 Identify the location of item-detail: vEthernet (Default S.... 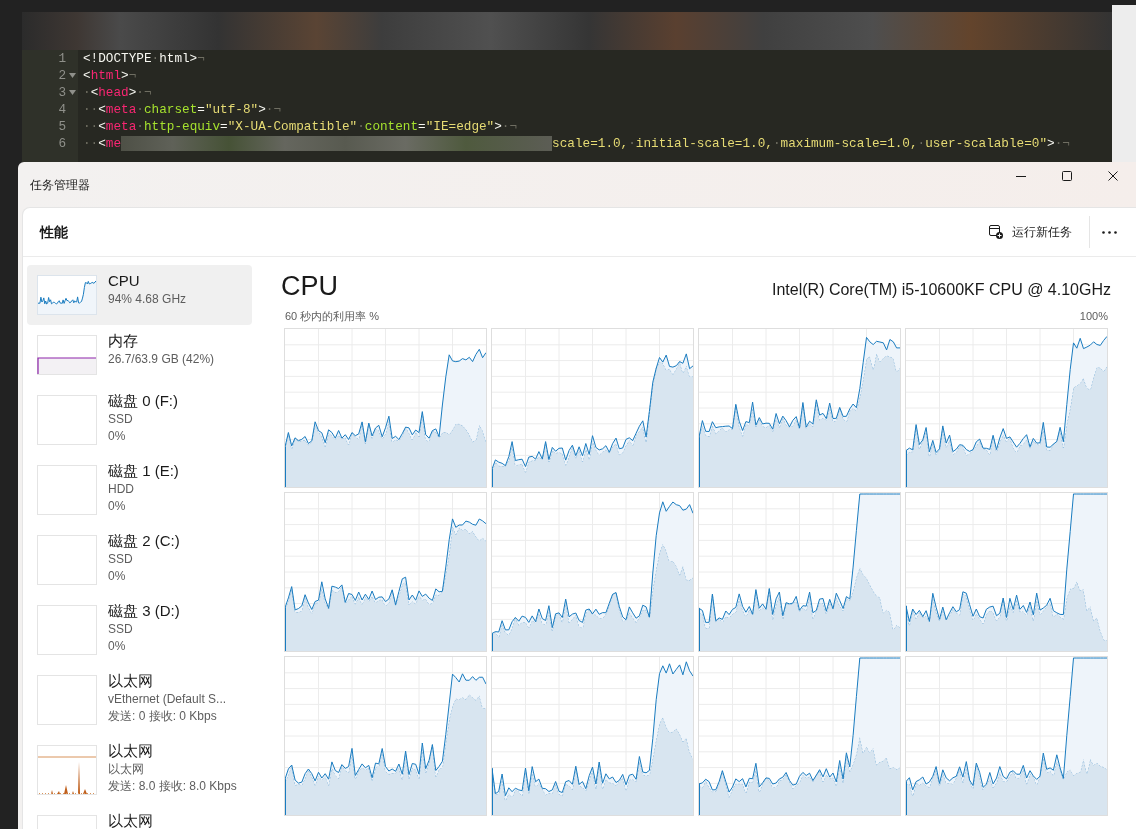
(167, 699).